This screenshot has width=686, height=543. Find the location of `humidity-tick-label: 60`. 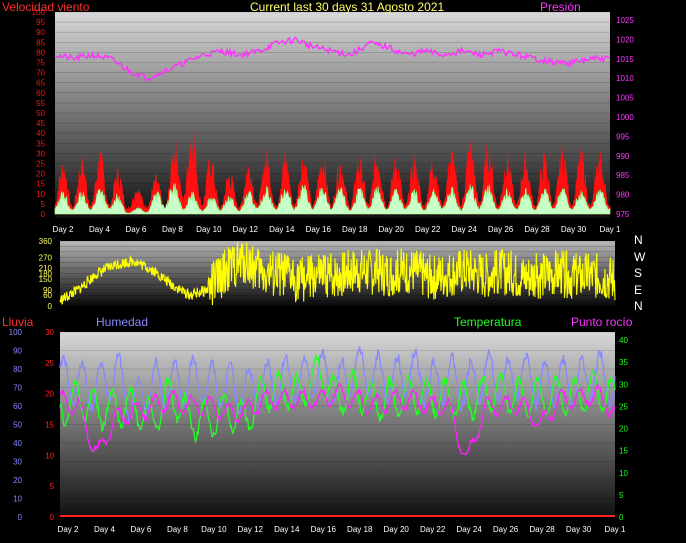

humidity-tick-label: 60 is located at coordinates (17, 406).